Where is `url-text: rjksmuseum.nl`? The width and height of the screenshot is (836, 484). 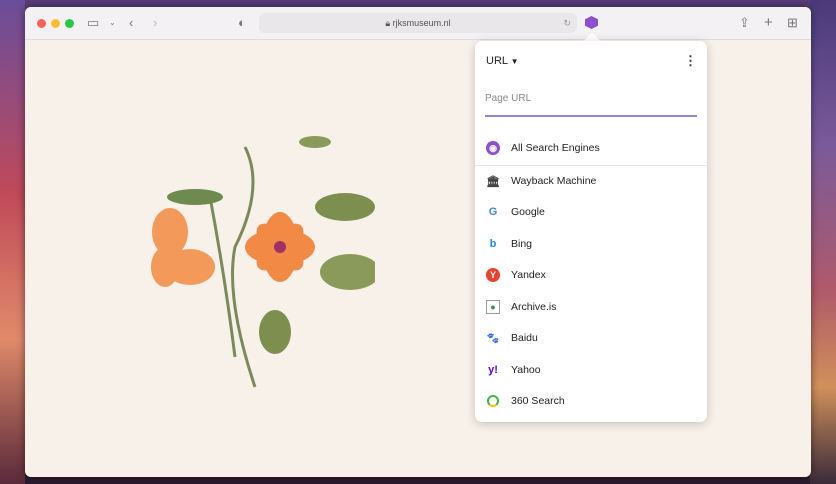 url-text: rjksmuseum.nl is located at coordinates (421, 23).